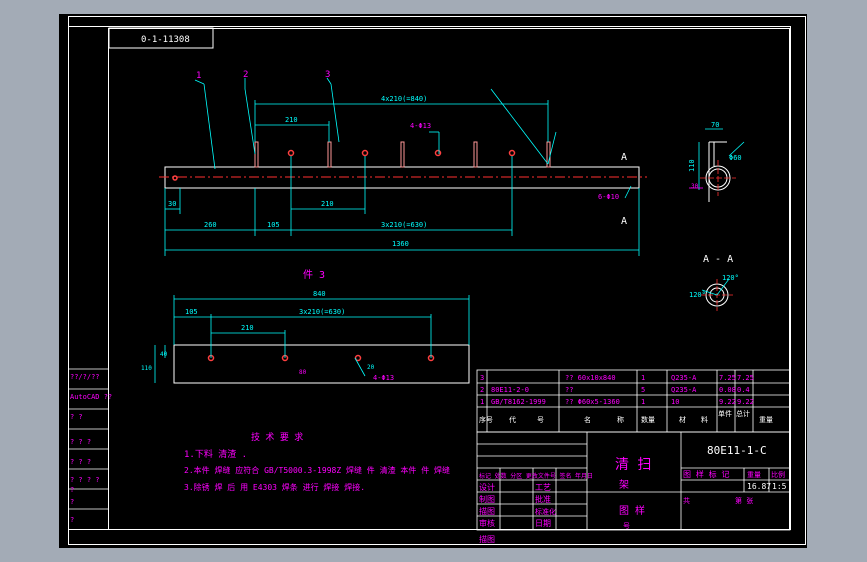 The image size is (867, 562). What do you see at coordinates (540, 420) in the screenshot?
I see `bom-h-code2: 号` at bounding box center [540, 420].